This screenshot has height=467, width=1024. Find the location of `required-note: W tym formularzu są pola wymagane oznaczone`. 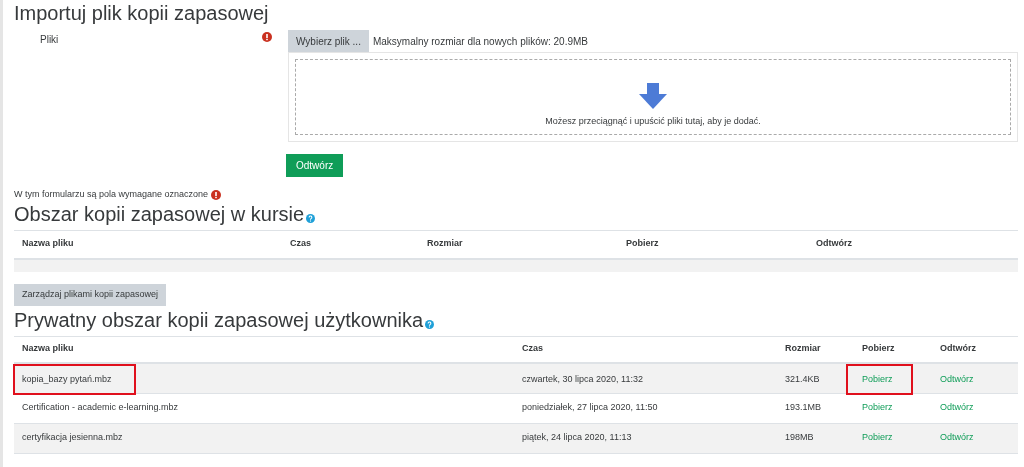

required-note: W tym formularzu są pola wymagane oznaczone is located at coordinates (111, 194).